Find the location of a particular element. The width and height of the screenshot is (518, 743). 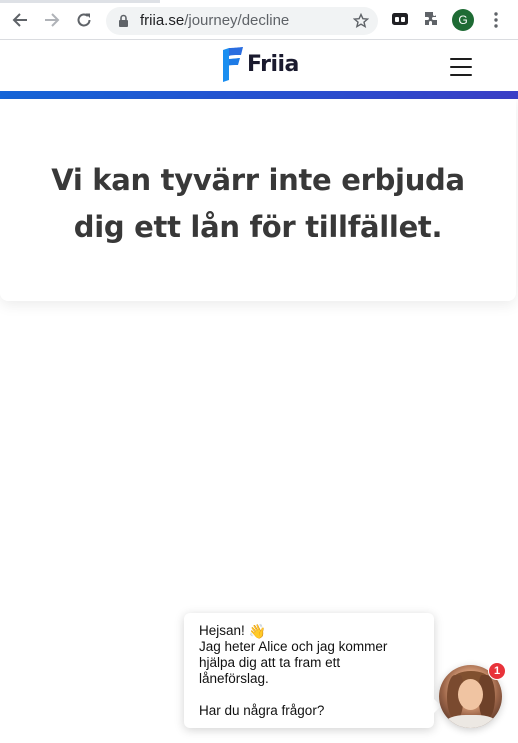

hamburger-menu-button is located at coordinates (461, 67).